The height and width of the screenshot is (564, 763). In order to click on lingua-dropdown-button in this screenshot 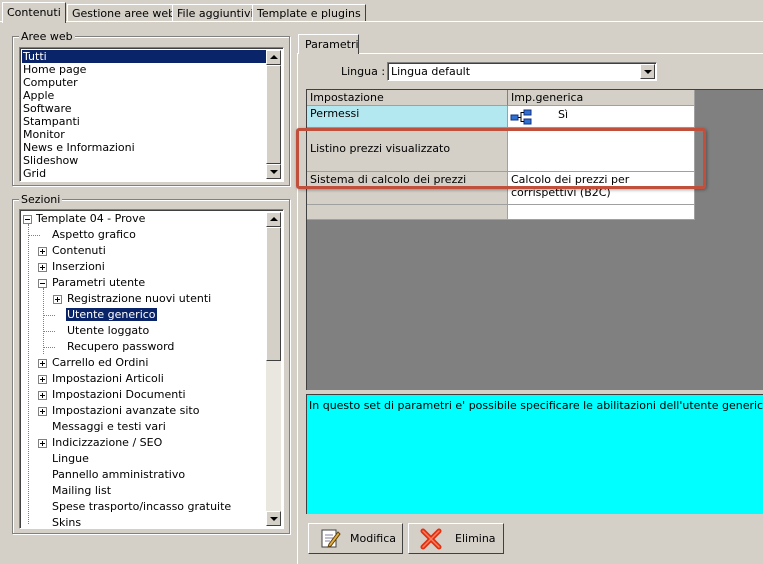, I will do `click(647, 71)`.